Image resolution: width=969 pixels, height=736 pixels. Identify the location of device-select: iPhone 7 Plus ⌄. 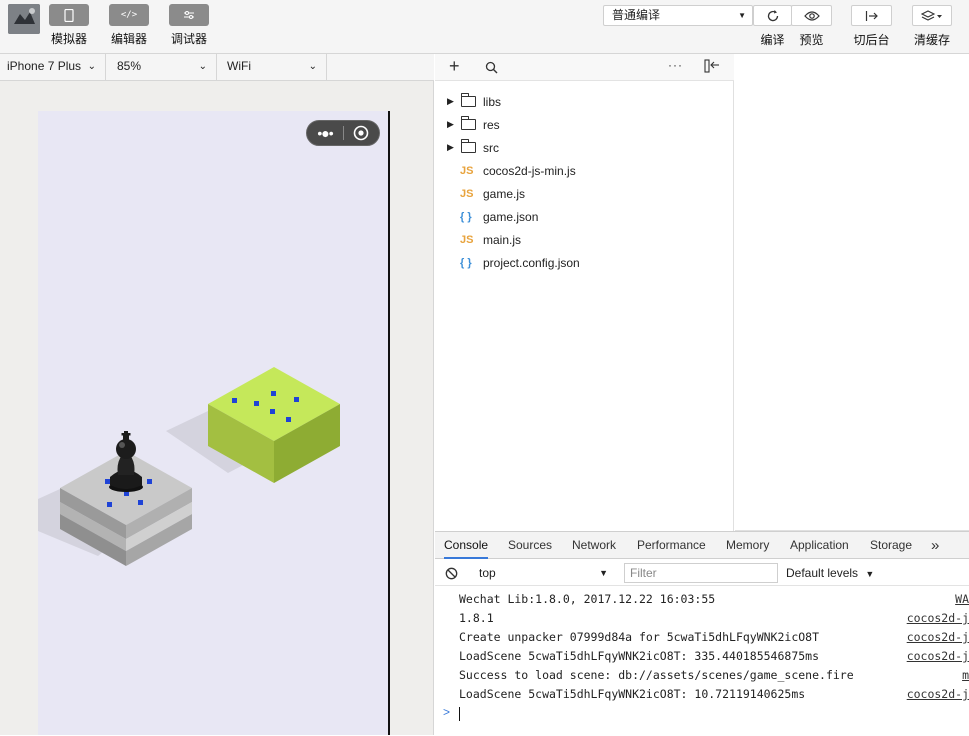
(53, 67).